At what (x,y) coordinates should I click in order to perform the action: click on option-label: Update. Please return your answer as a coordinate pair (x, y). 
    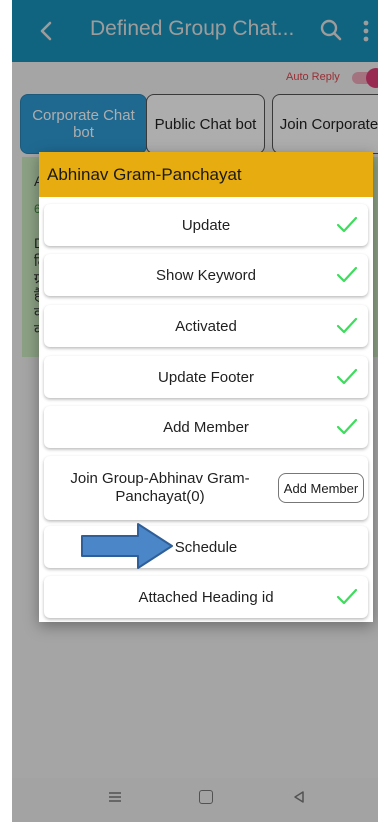
    Looking at the image, I should click on (206, 225).